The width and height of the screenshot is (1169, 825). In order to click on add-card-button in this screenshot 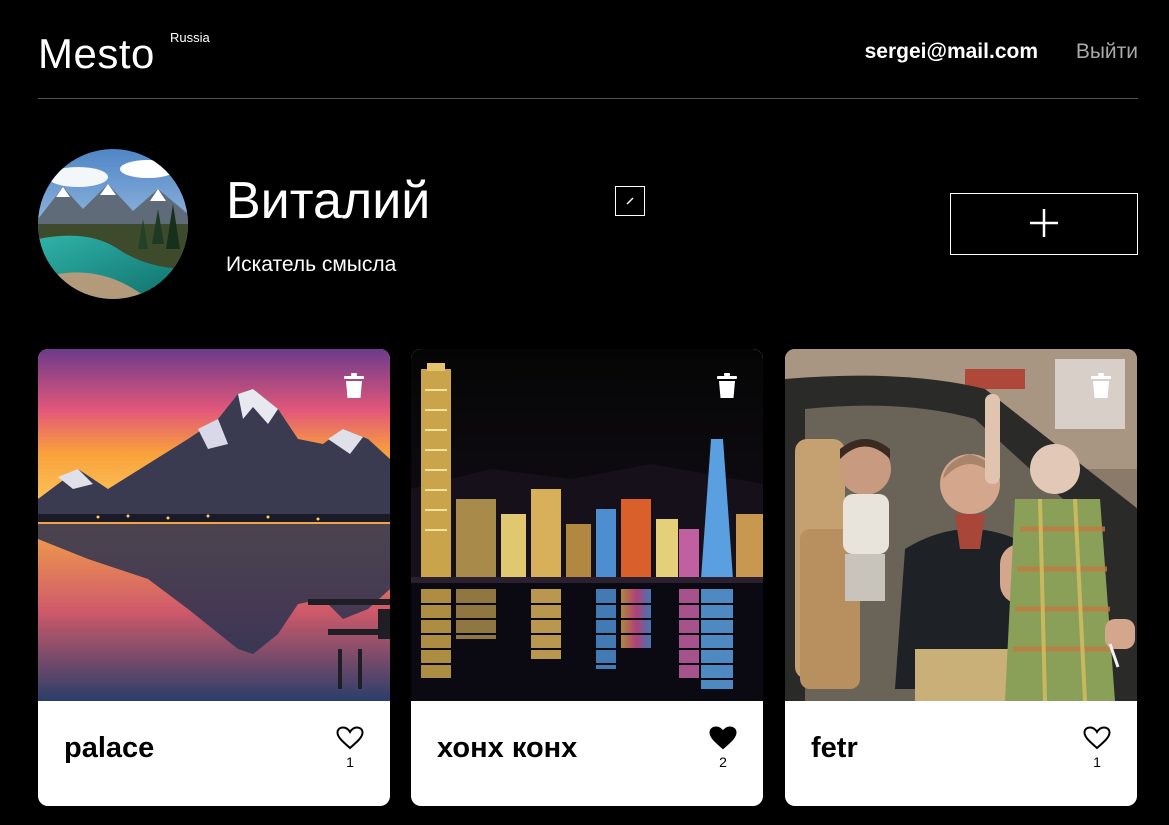, I will do `click(1044, 224)`.